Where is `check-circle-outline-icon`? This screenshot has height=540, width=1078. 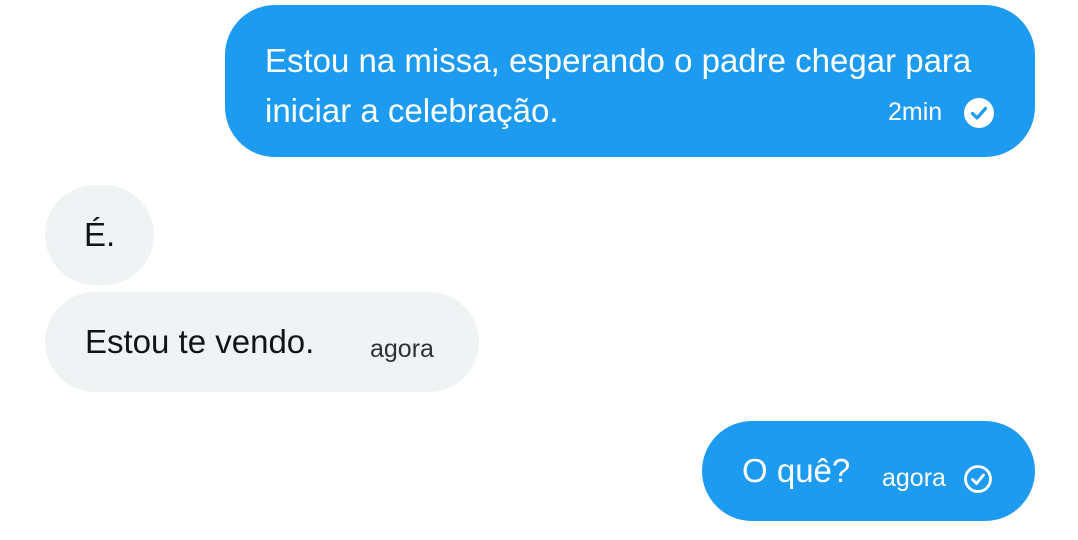 check-circle-outline-icon is located at coordinates (978, 479).